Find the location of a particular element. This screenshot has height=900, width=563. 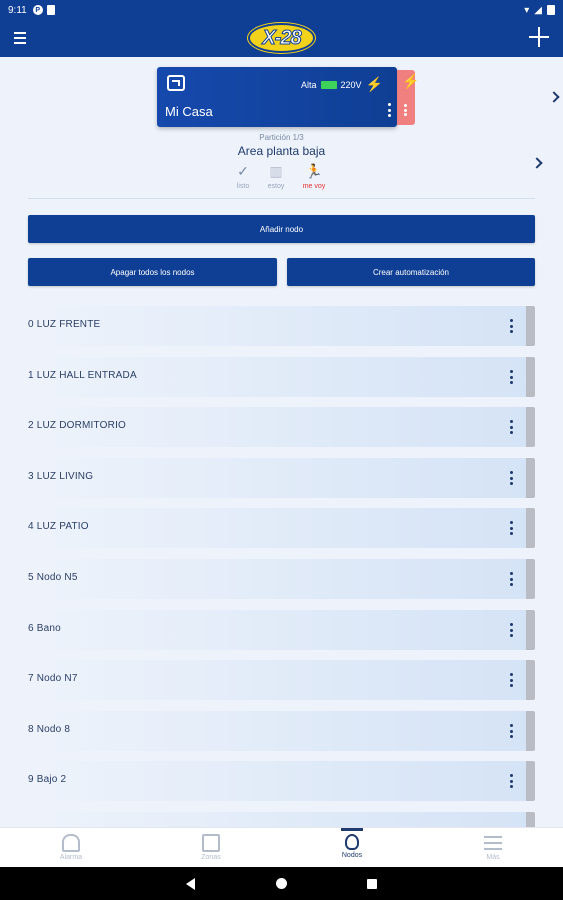

node-row: 4 LUZ PATIO is located at coordinates (281, 528).